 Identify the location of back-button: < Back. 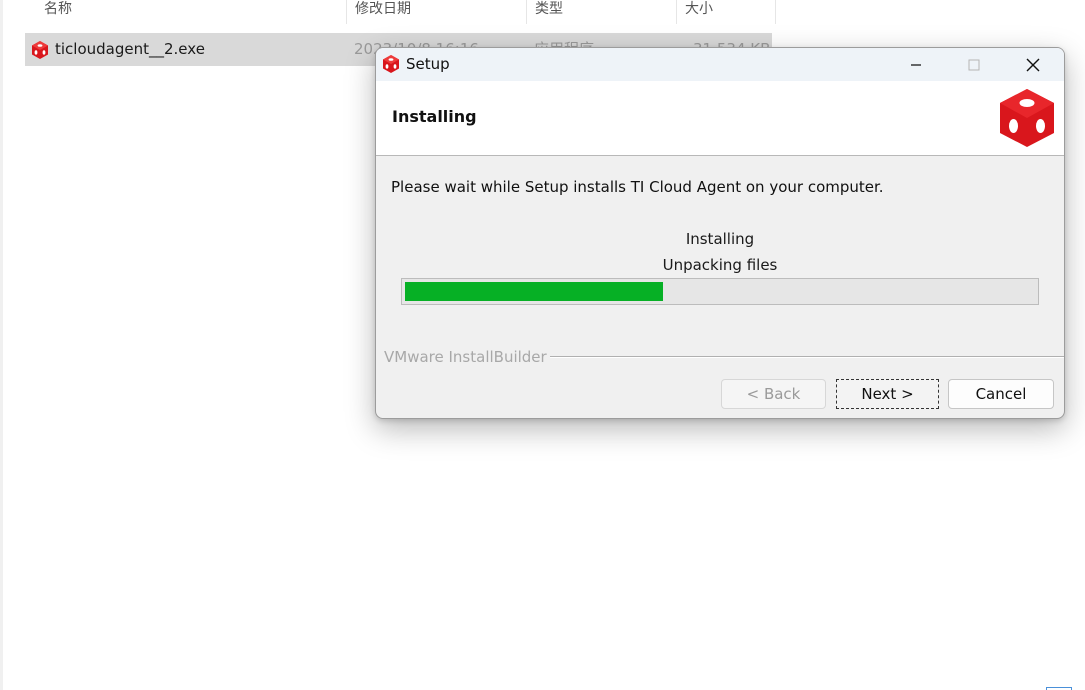
(773, 394).